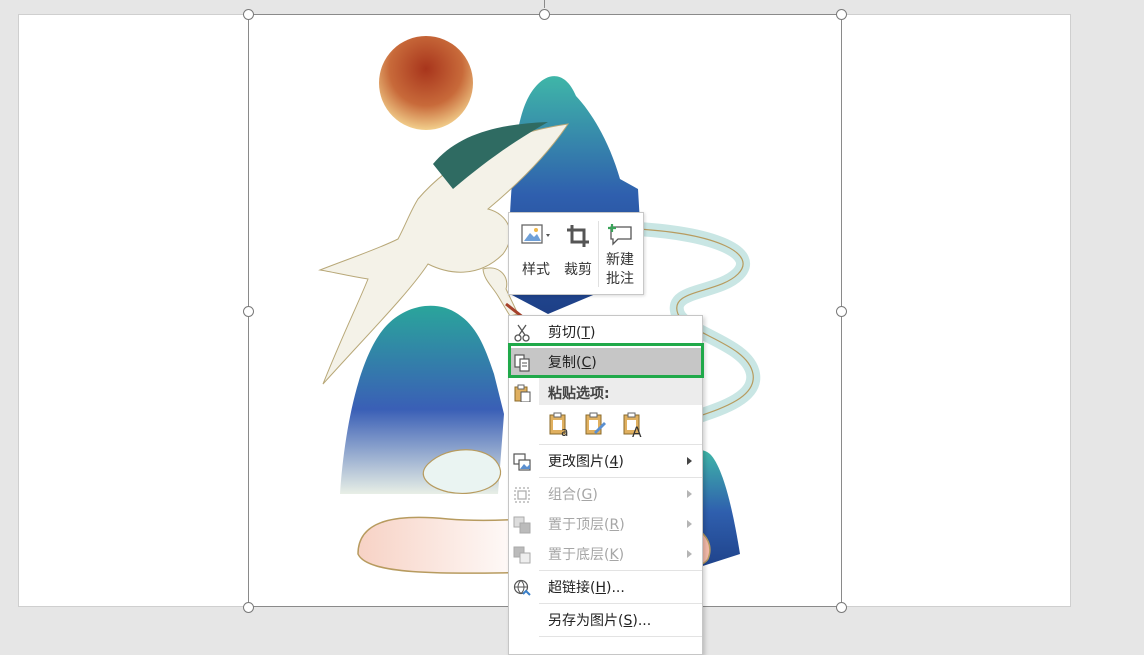 Image resolution: width=1144 pixels, height=655 pixels. Describe the element at coordinates (606, 360) in the screenshot. I see `copy-highlight-box` at that location.